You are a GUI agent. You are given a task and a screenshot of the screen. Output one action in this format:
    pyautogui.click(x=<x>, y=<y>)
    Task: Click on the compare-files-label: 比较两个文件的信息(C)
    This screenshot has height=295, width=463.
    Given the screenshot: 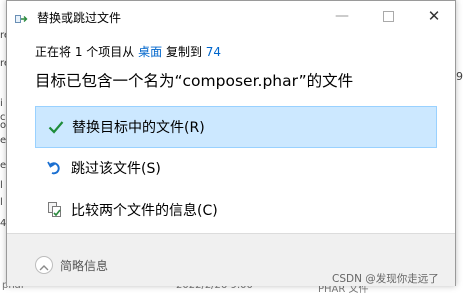 What is the action you would take?
    pyautogui.click(x=144, y=211)
    